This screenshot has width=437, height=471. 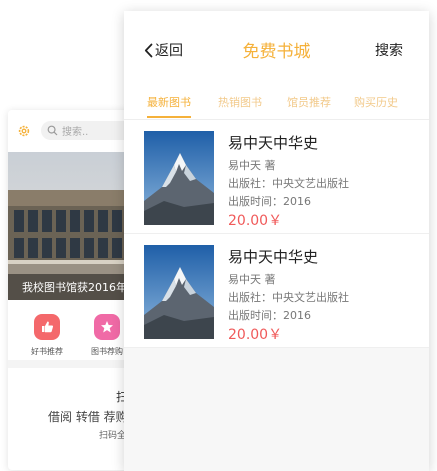 What do you see at coordinates (24, 131) in the screenshot?
I see `gear-icon` at bounding box center [24, 131].